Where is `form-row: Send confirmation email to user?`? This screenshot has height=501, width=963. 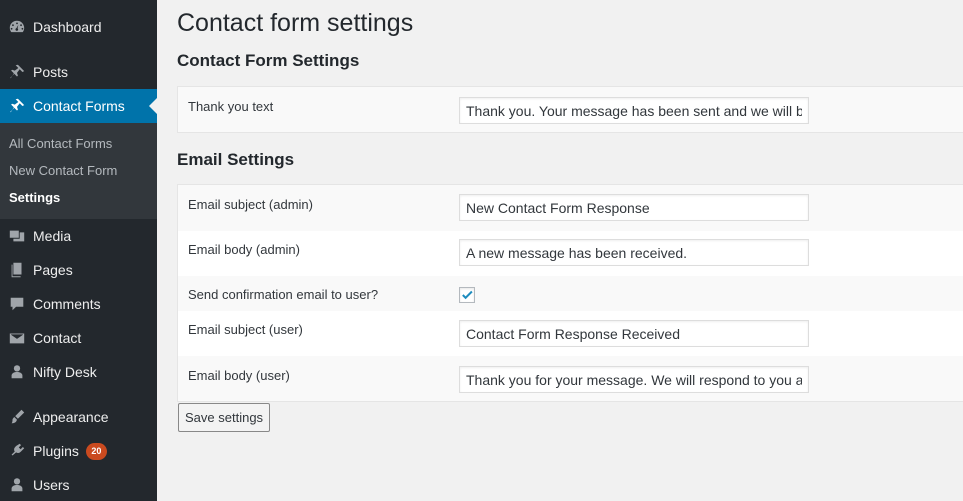 form-row: Send confirmation email to user? is located at coordinates (570, 293).